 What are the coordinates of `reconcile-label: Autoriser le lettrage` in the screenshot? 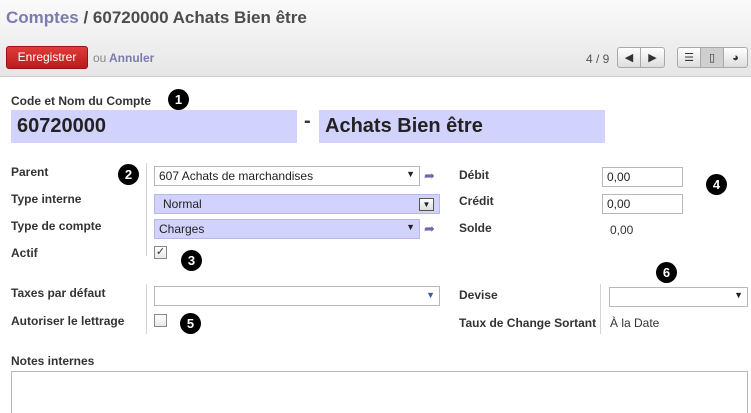 It's located at (68, 321).